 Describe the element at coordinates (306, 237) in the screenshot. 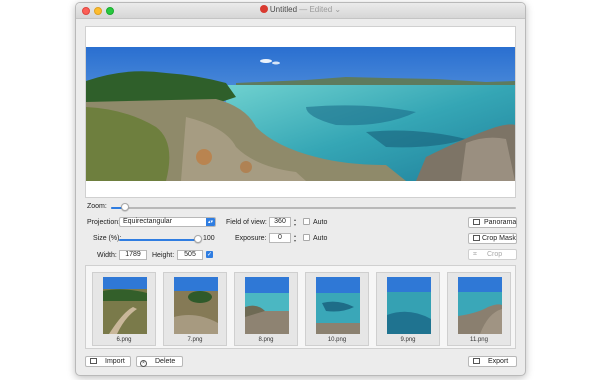

I see `exposure-auto-checkbox` at that location.